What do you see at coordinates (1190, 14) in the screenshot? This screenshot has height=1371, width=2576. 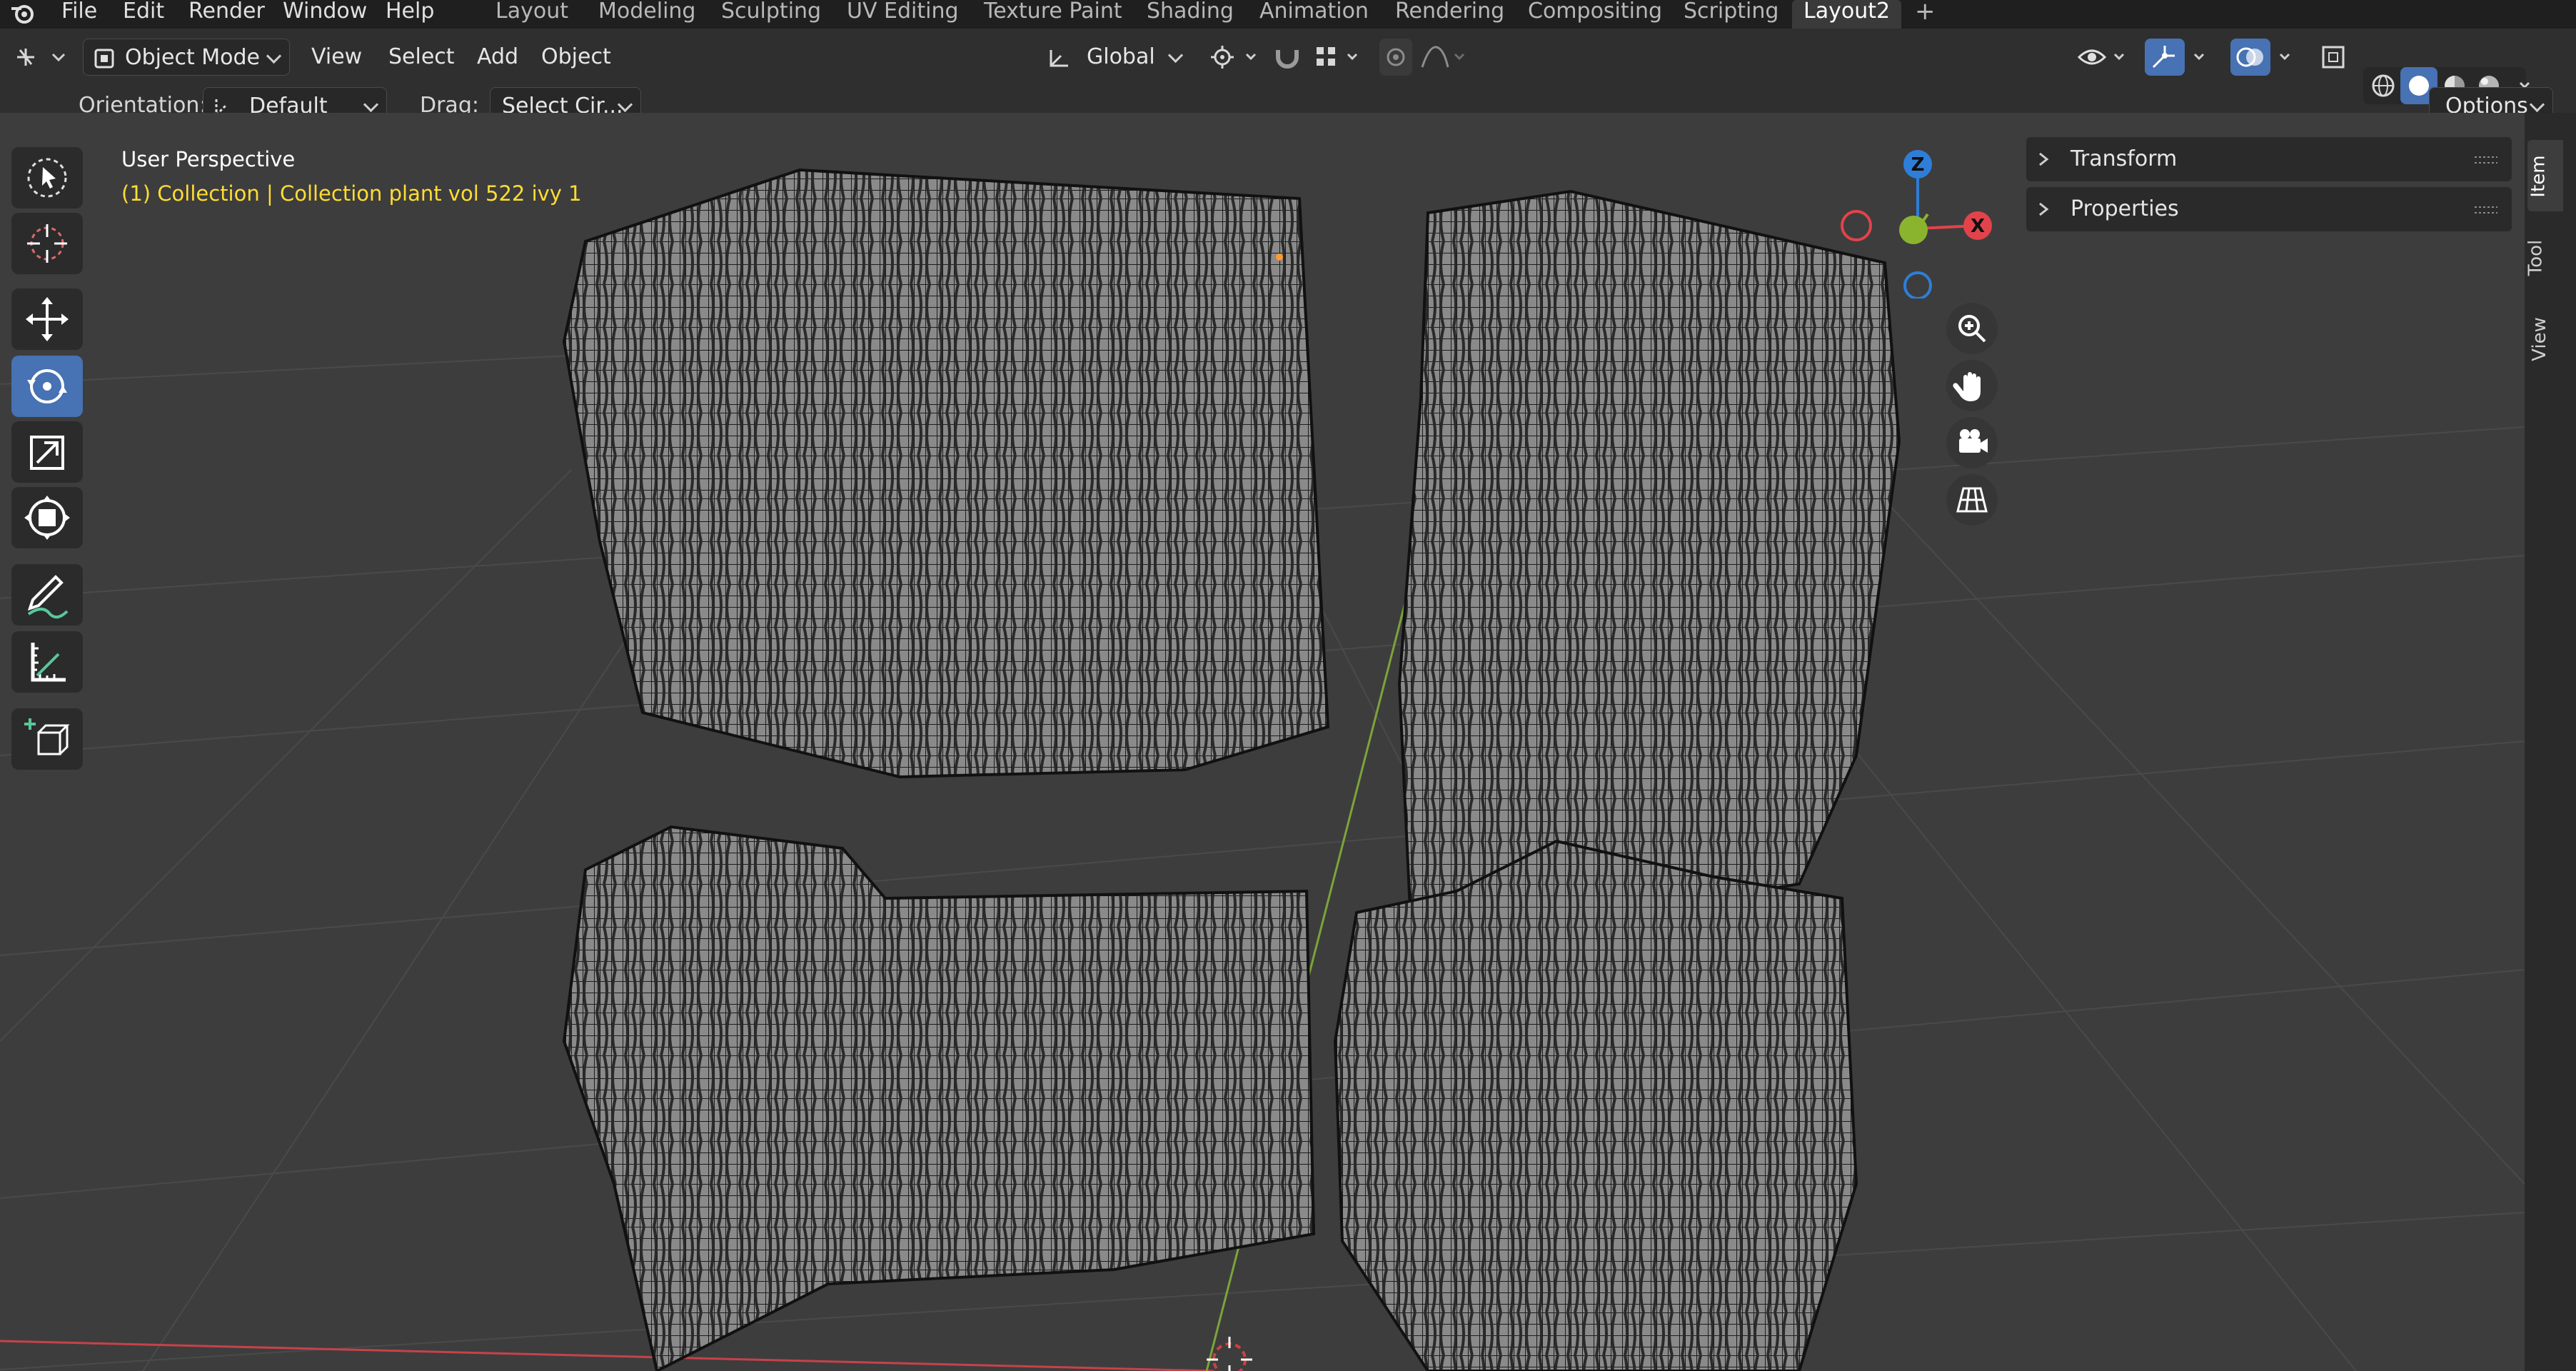 I see `tab-shading: Shading` at bounding box center [1190, 14].